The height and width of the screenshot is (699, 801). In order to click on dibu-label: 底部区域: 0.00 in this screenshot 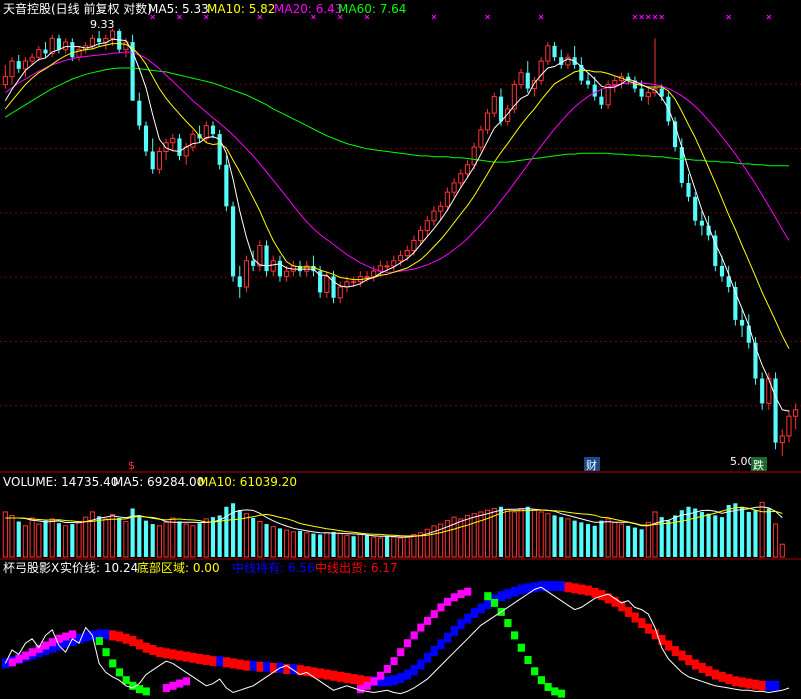, I will do `click(178, 567)`.